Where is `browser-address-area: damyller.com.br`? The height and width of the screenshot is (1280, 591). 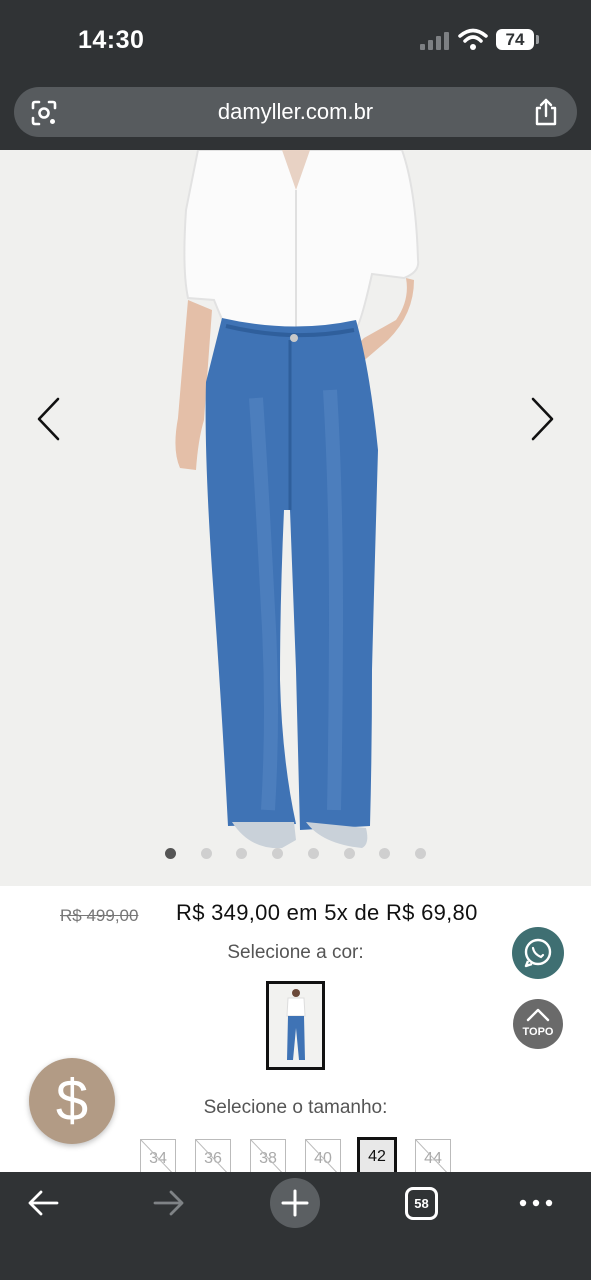
browser-address-area: damyller.com.br is located at coordinates (295, 115).